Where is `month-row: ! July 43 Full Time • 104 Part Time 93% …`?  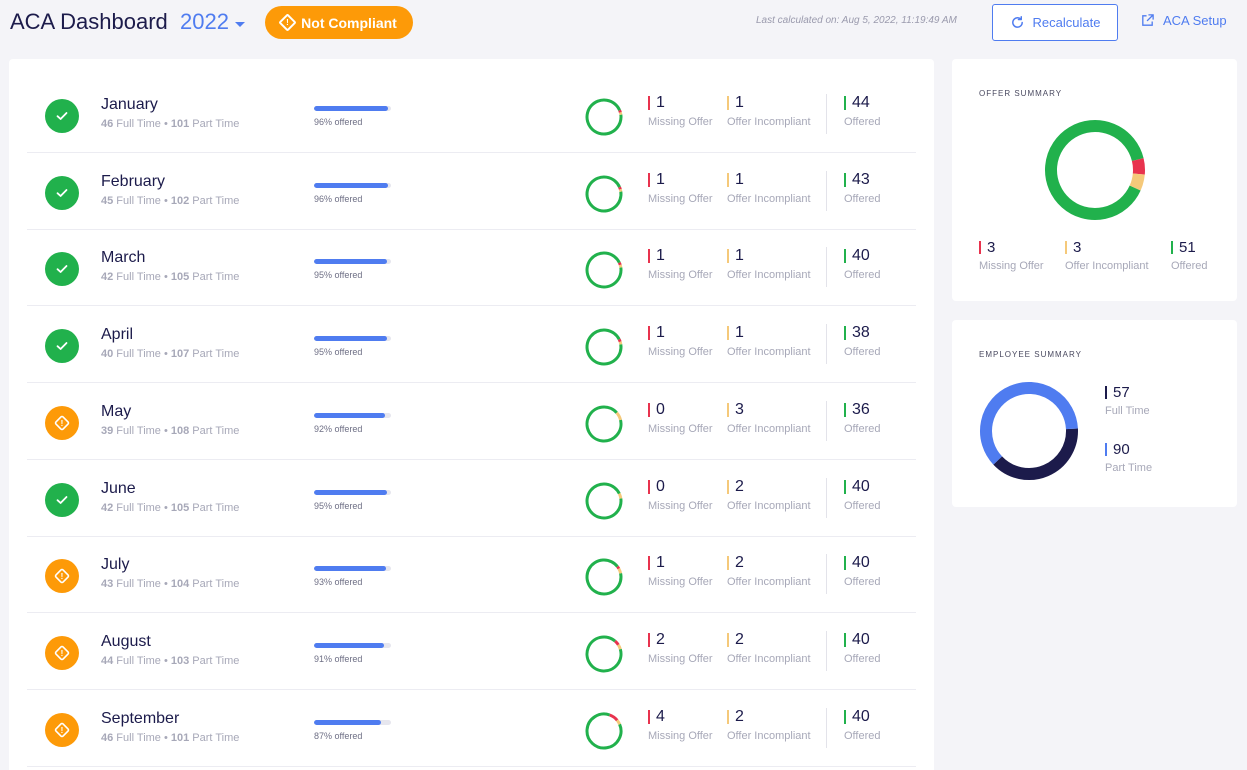
month-row: ! July 43 Full Time • 104 Part Time 93% … is located at coordinates (471, 575).